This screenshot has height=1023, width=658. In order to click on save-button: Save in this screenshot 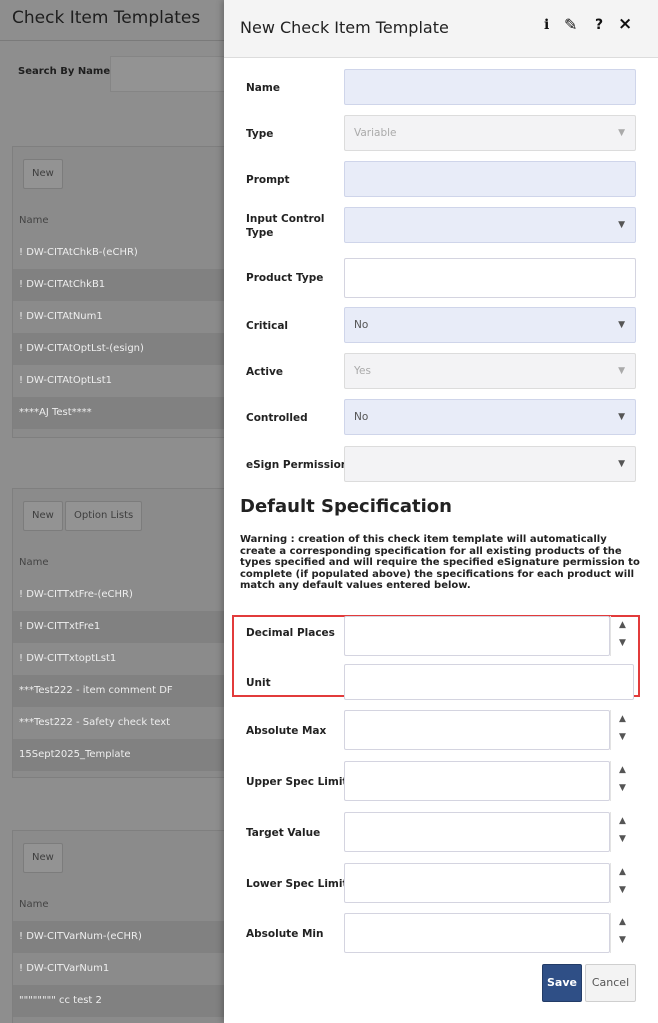, I will do `click(562, 983)`.